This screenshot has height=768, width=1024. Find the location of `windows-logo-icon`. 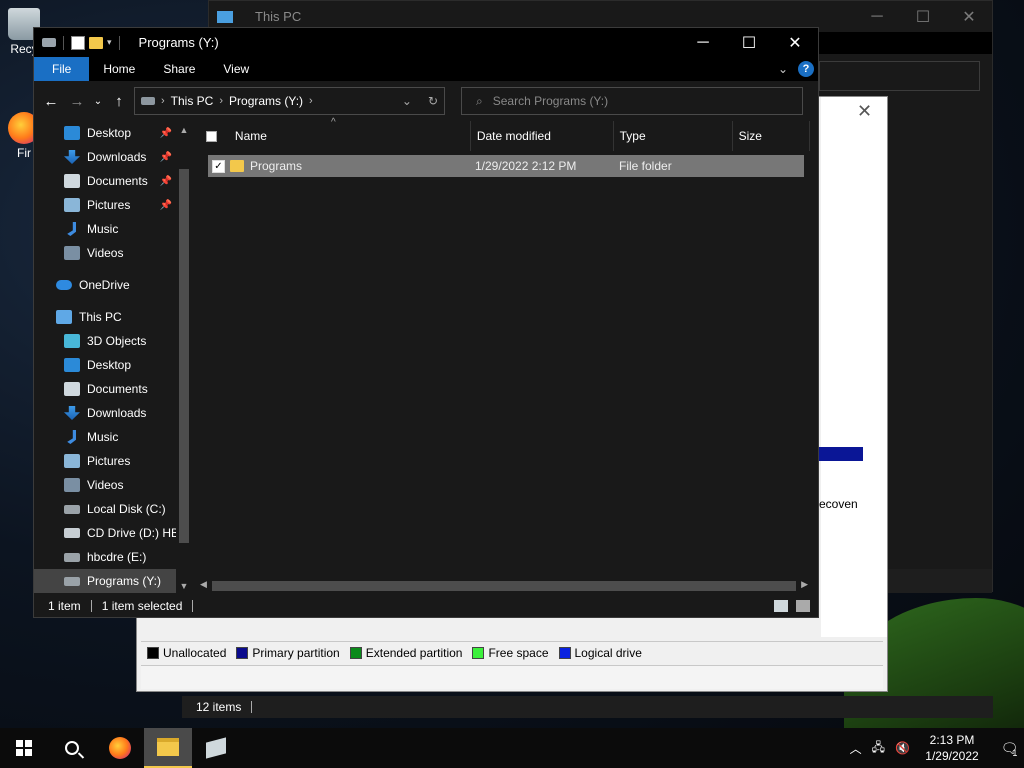

windows-logo-icon is located at coordinates (24, 748).